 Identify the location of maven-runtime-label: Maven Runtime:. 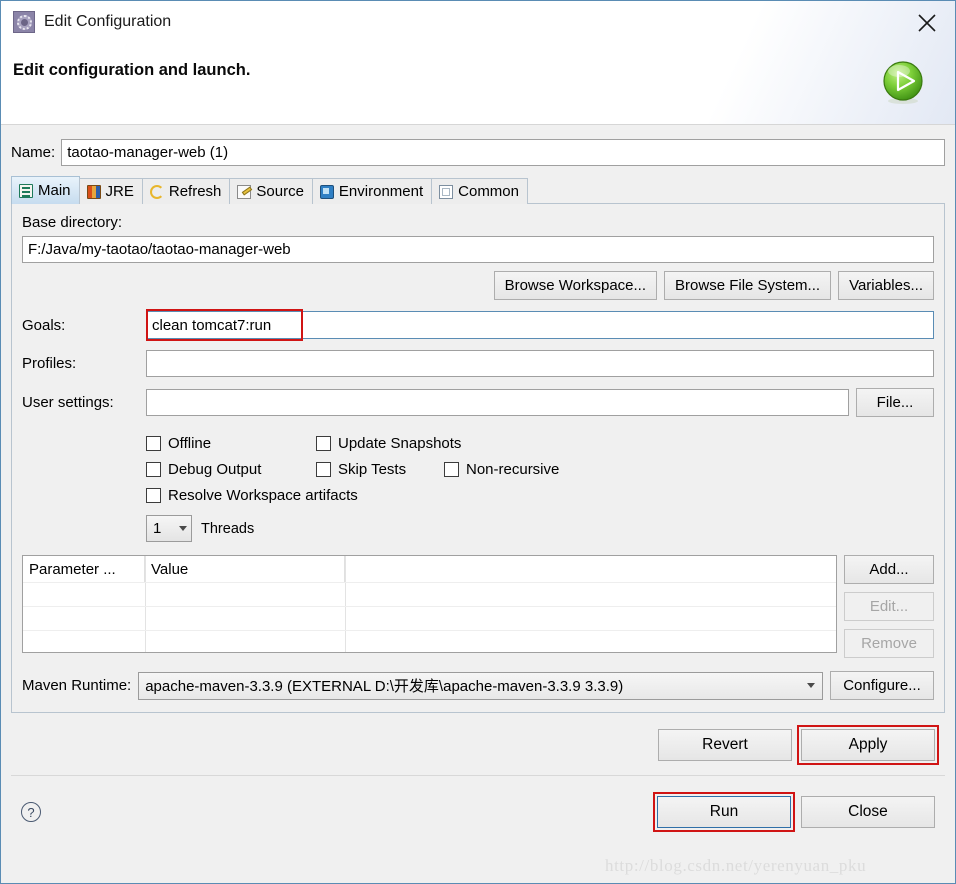
(77, 685).